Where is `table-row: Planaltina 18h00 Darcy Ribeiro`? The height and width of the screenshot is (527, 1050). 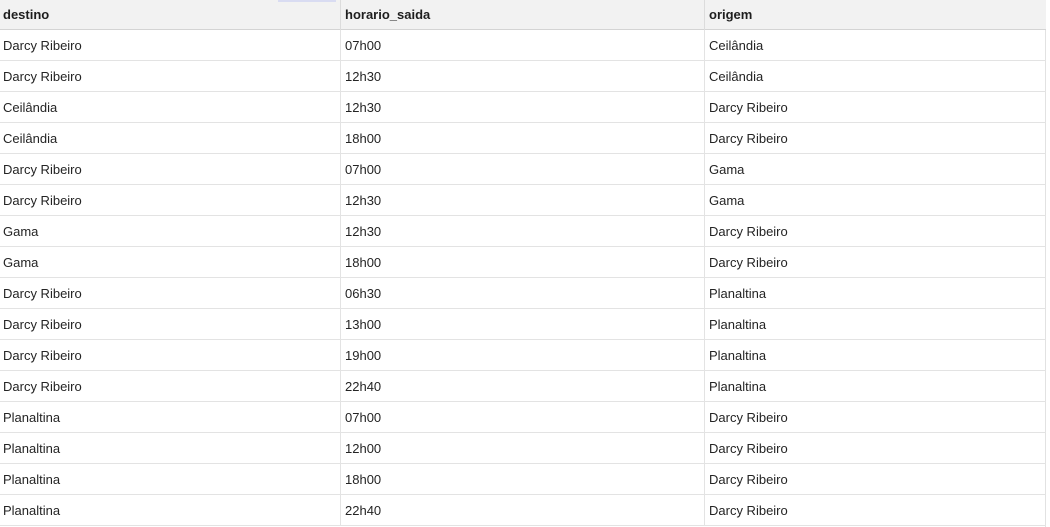 table-row: Planaltina 18h00 Darcy Ribeiro is located at coordinates (523, 479).